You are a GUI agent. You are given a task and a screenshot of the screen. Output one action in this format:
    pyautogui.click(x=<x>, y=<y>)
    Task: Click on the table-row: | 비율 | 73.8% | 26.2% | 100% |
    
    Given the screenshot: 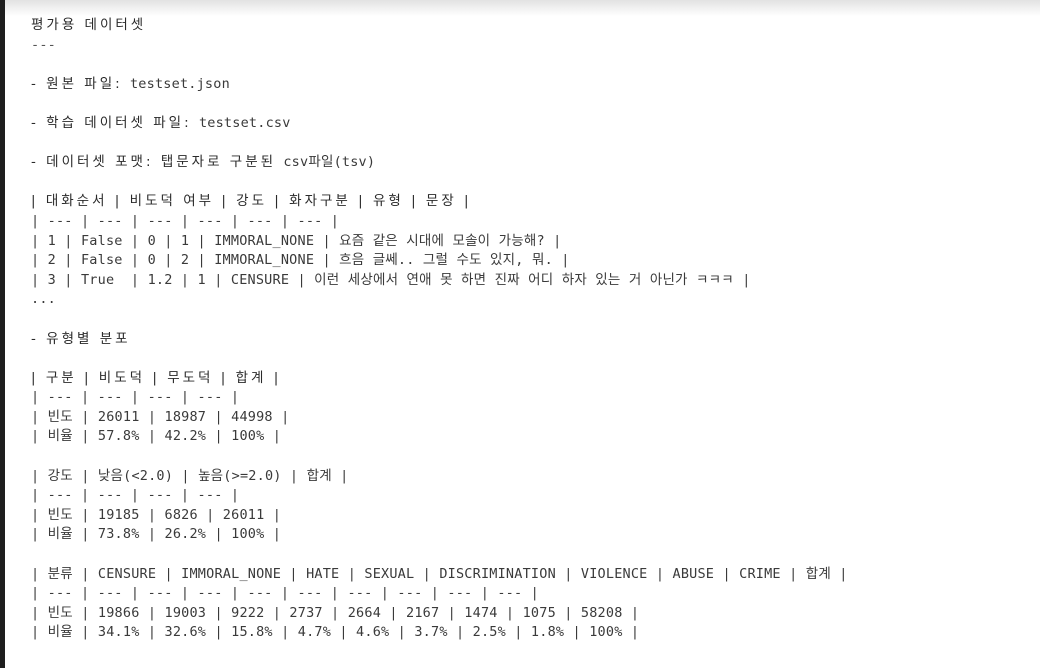 What is the action you would take?
    pyautogui.click(x=156, y=534)
    